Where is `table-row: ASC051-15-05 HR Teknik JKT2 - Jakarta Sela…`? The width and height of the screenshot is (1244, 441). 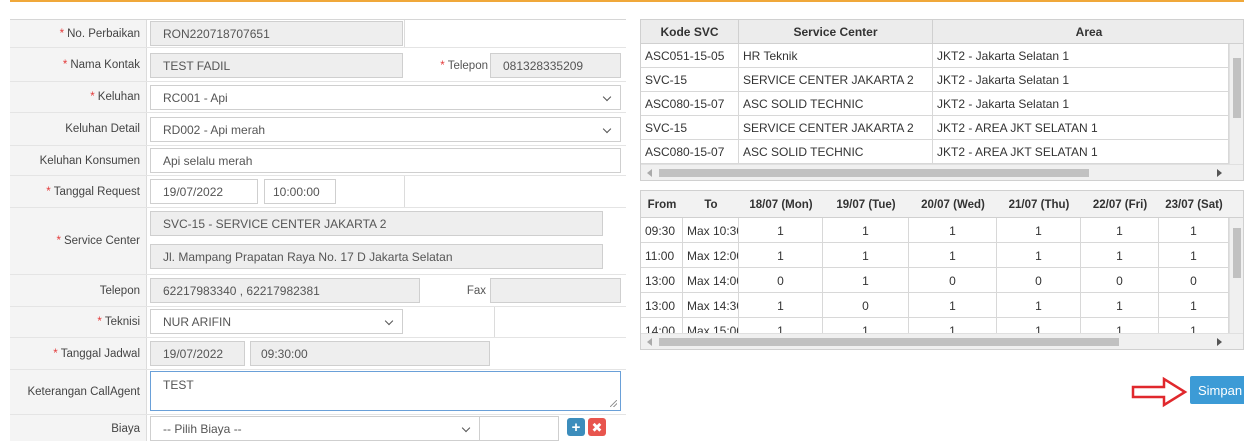 table-row: ASC051-15-05 HR Teknik JKT2 - Jakarta Sela… is located at coordinates (935, 56).